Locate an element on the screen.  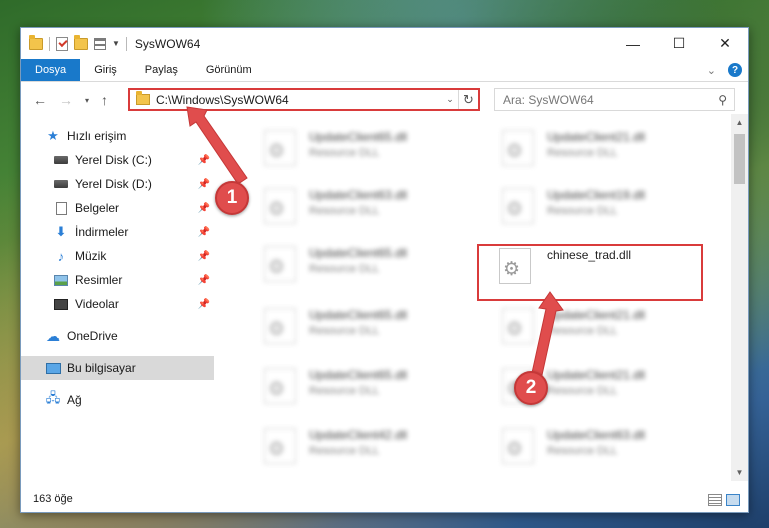
search-box: Ara: SysWOW64 ⚲ is located at coordinates (614, 99).